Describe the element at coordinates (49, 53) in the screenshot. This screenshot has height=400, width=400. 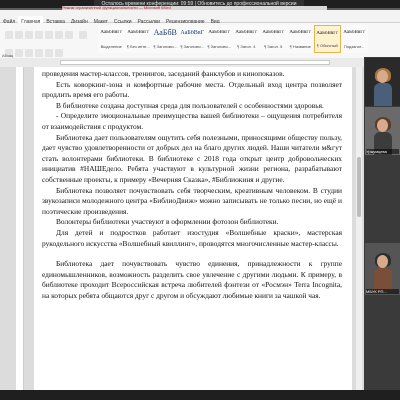
I see `sort-icon` at that location.